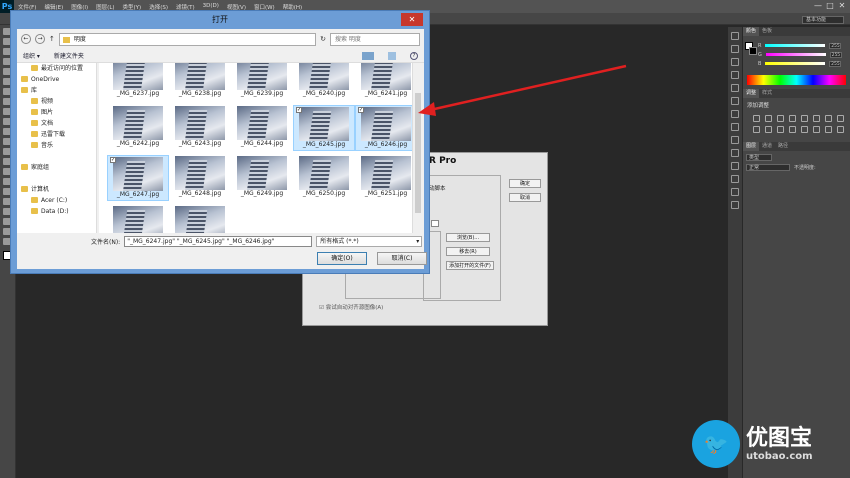  Describe the element at coordinates (767, 93) in the screenshot. I see `tab-styles: 样式` at that location.